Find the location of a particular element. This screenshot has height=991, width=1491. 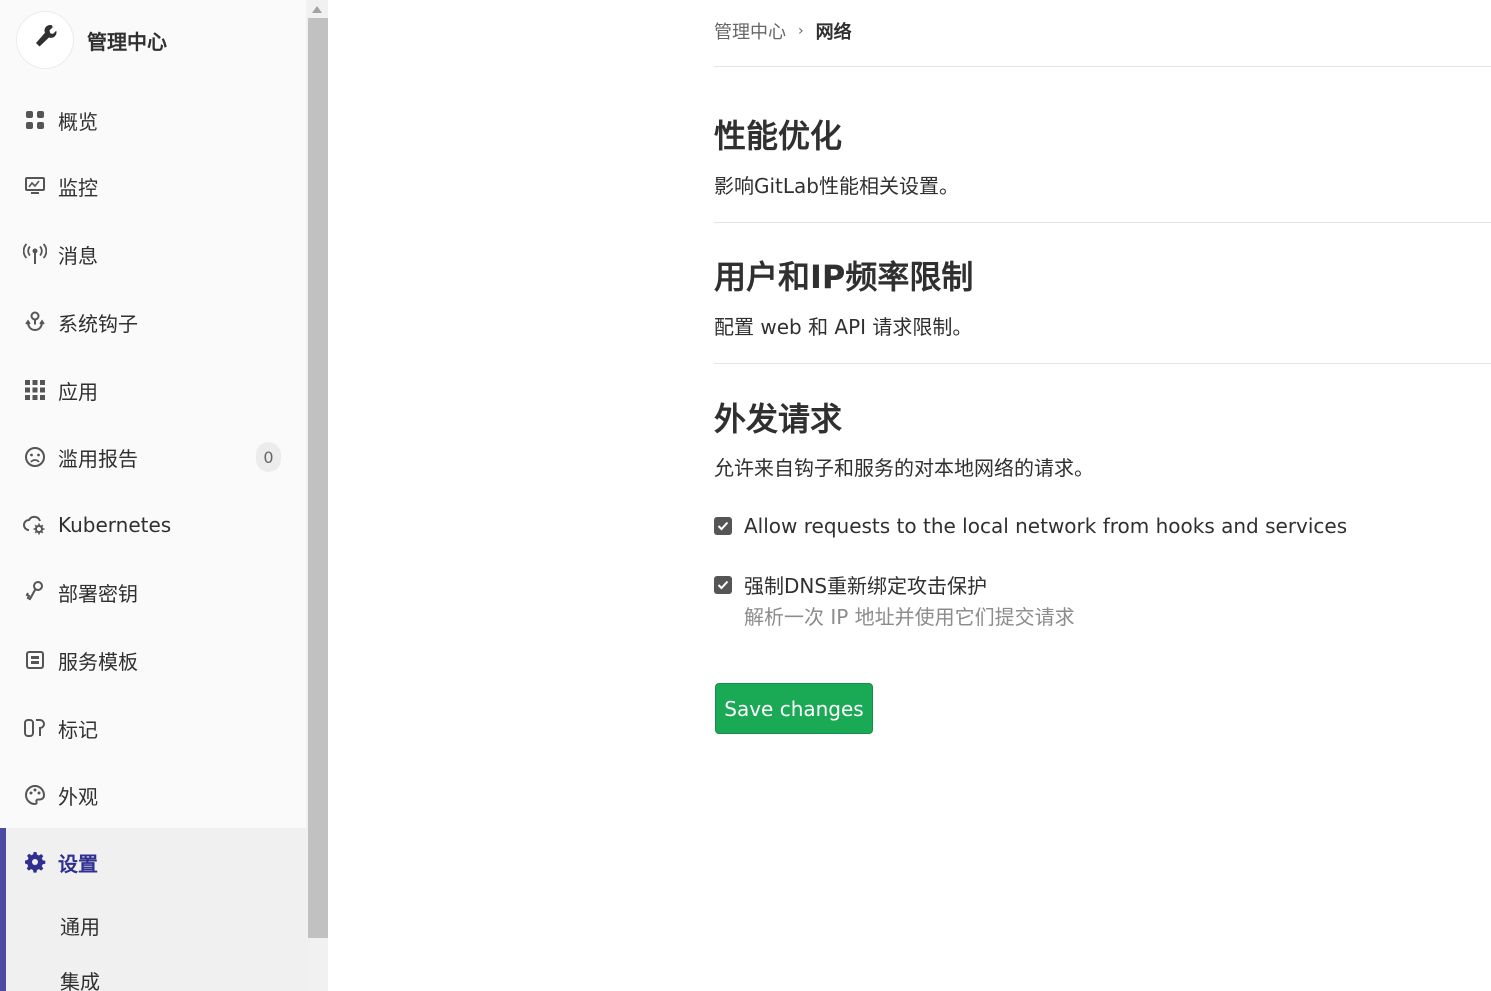

sidebar-subitem-integrations: 集成 is located at coordinates (80, 978).